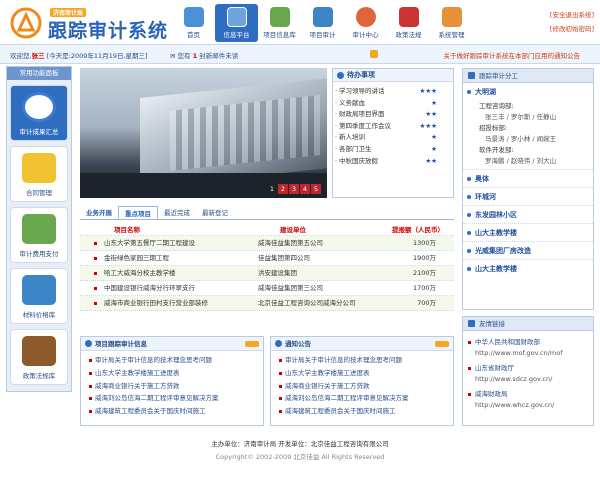  What do you see at coordinates (283, 189) in the screenshot?
I see `banner-page-button: 2` at bounding box center [283, 189].